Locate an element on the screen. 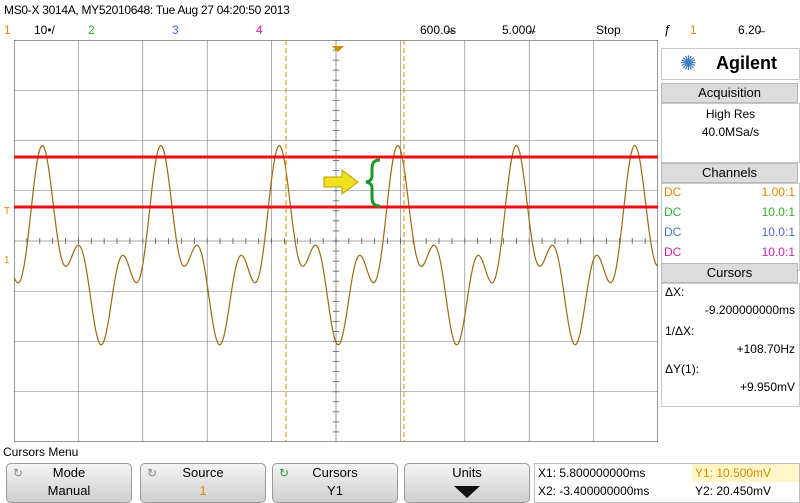 The image size is (800, 503). x1-readout: X1: 5.800000000ms is located at coordinates (592, 473).